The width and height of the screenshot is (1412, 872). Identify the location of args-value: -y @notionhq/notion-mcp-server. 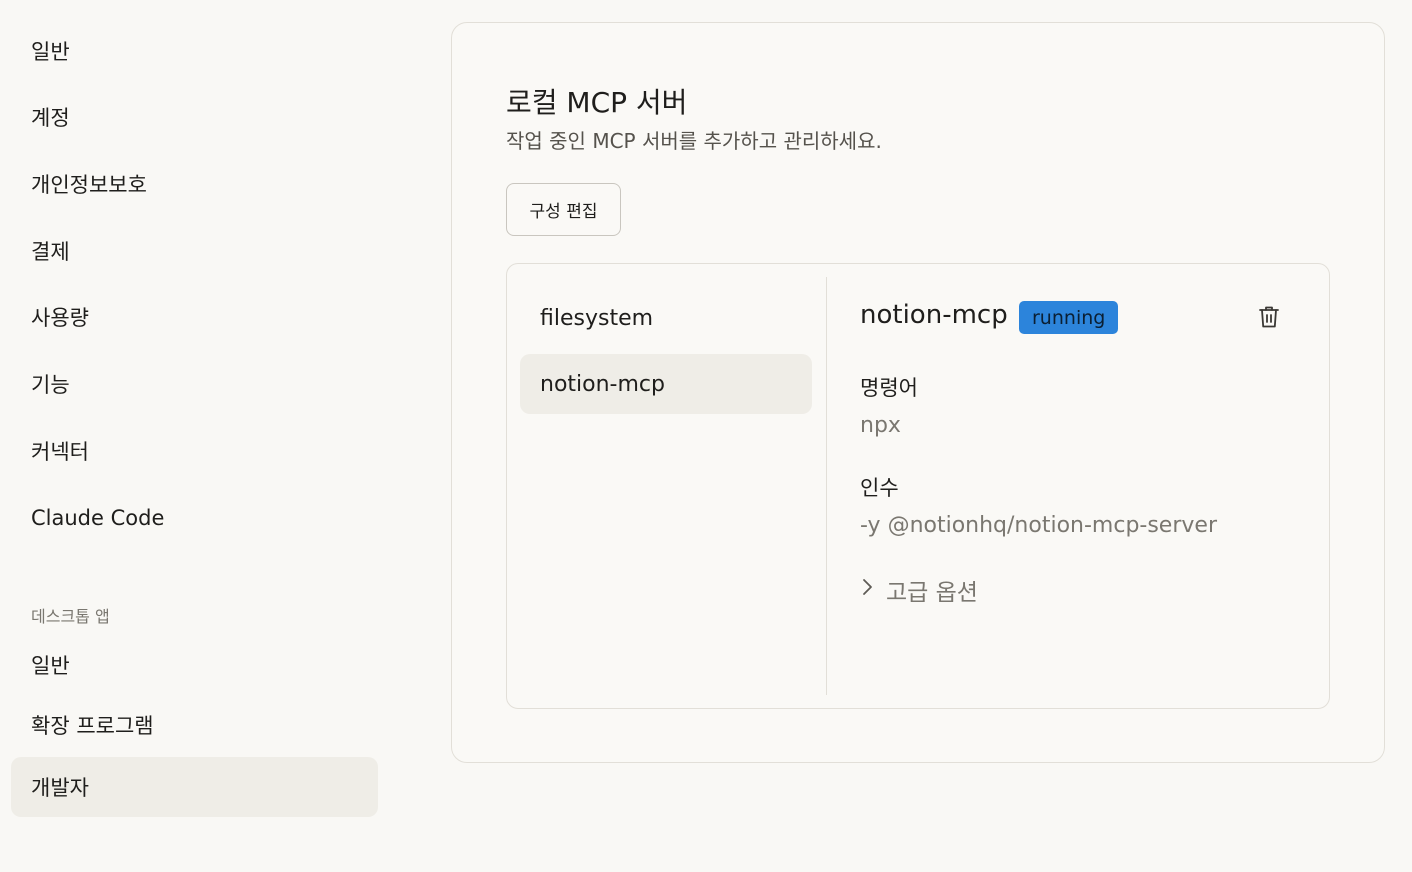
(1038, 525).